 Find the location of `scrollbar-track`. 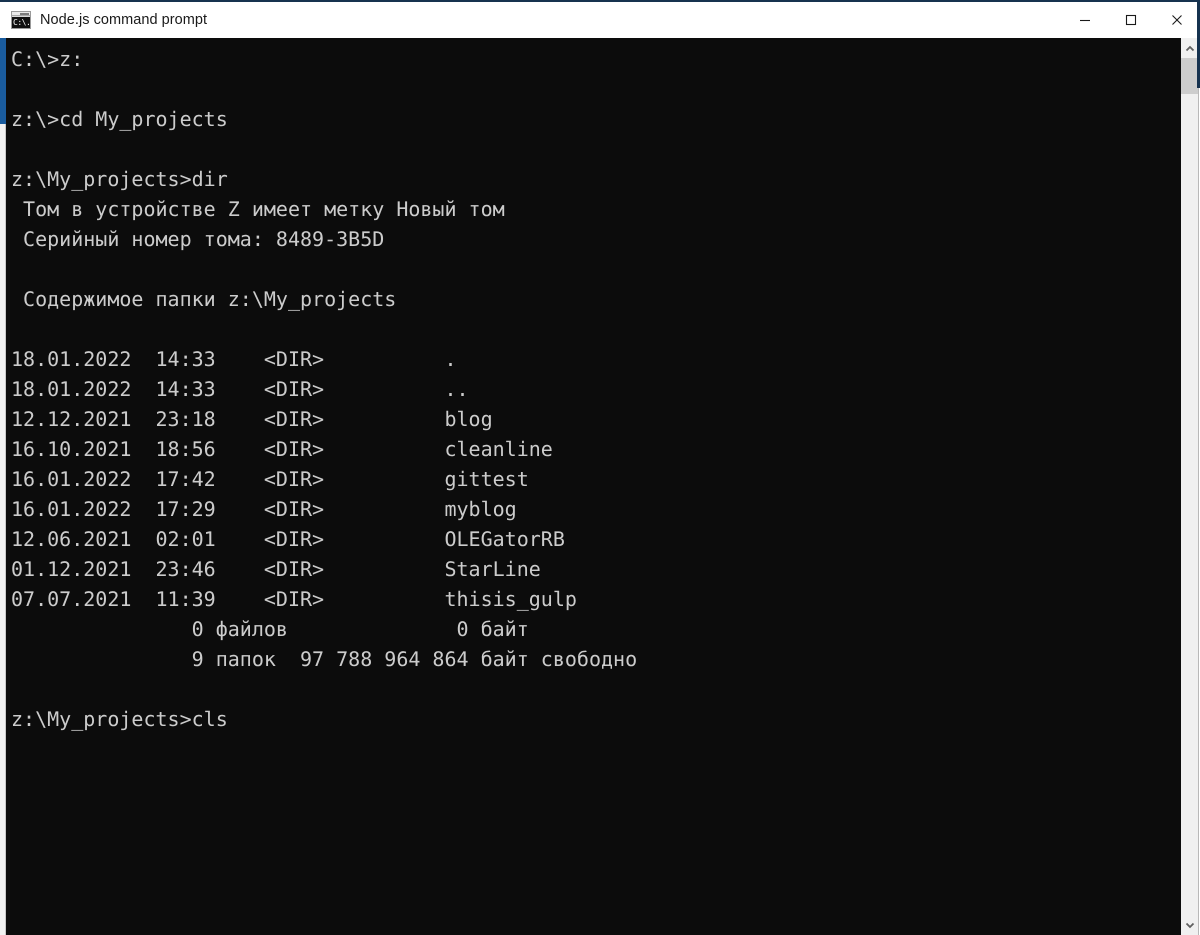

scrollbar-track is located at coordinates (1189, 486).